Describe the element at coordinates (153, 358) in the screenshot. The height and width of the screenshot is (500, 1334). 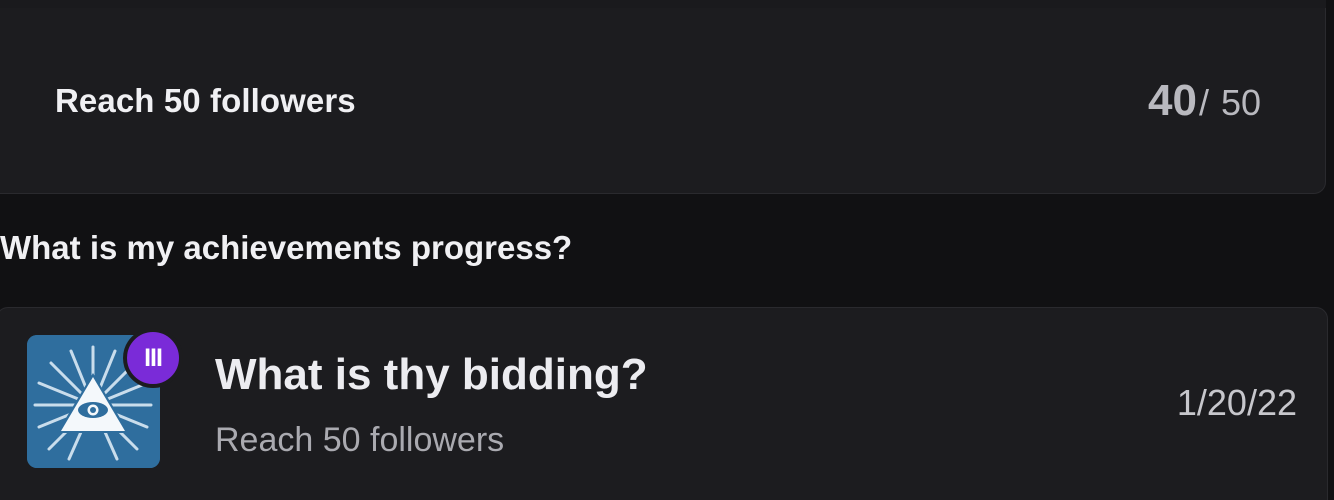
I see `tier-badge: III` at that location.